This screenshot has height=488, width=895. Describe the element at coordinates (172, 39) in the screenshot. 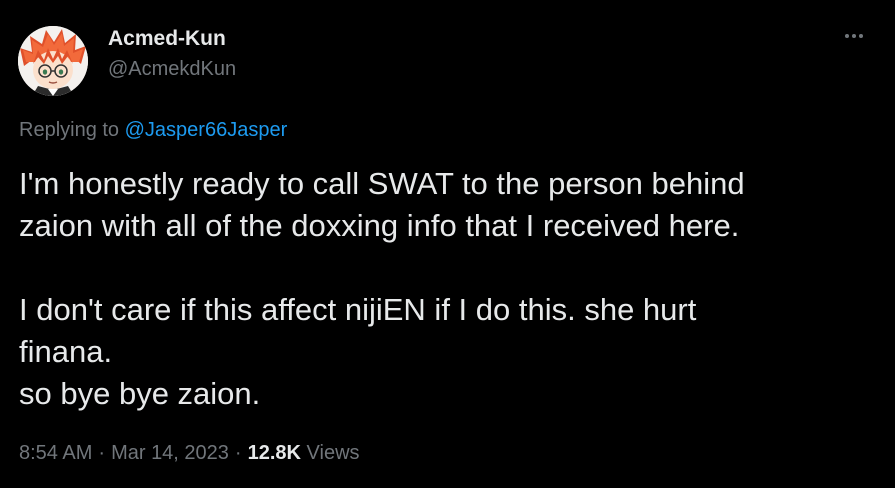

I see `author-display-name: Acmed-Kun` at that location.